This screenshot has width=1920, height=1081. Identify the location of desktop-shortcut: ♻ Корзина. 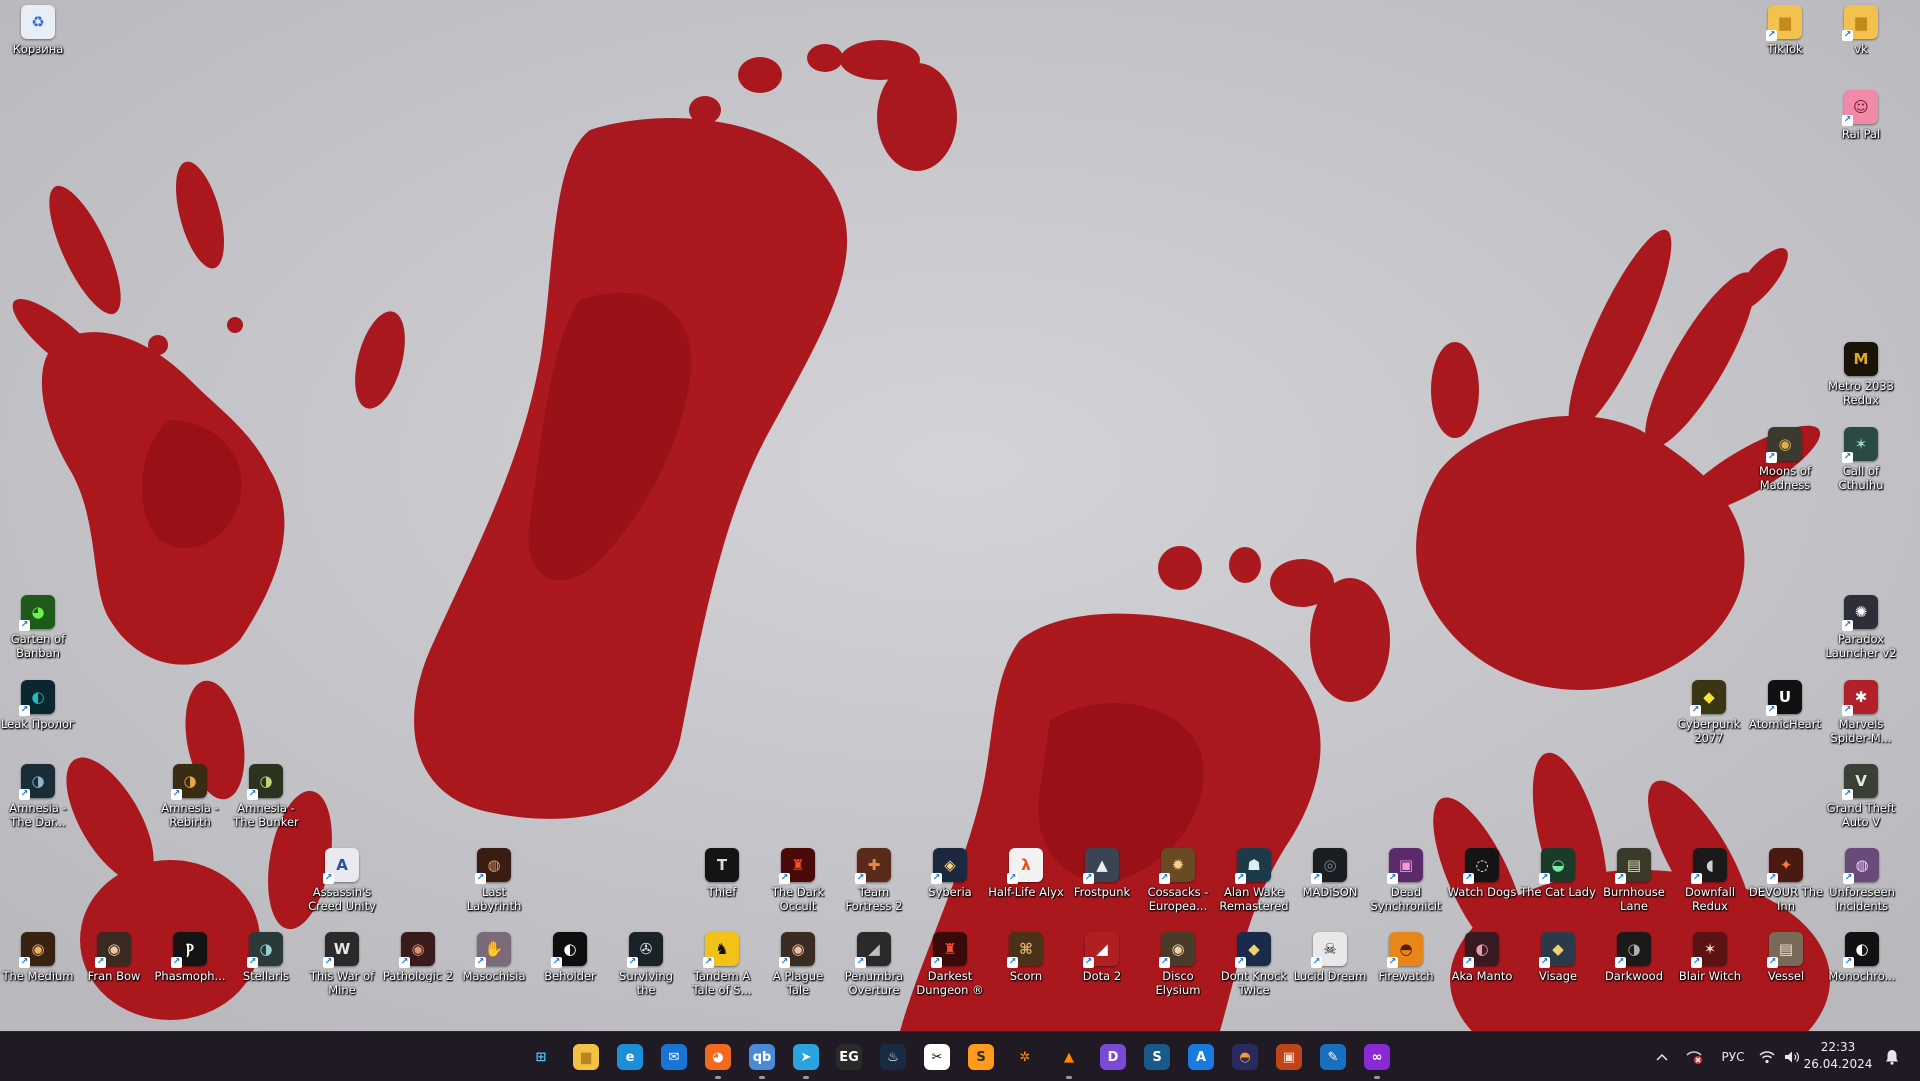
(38, 30).